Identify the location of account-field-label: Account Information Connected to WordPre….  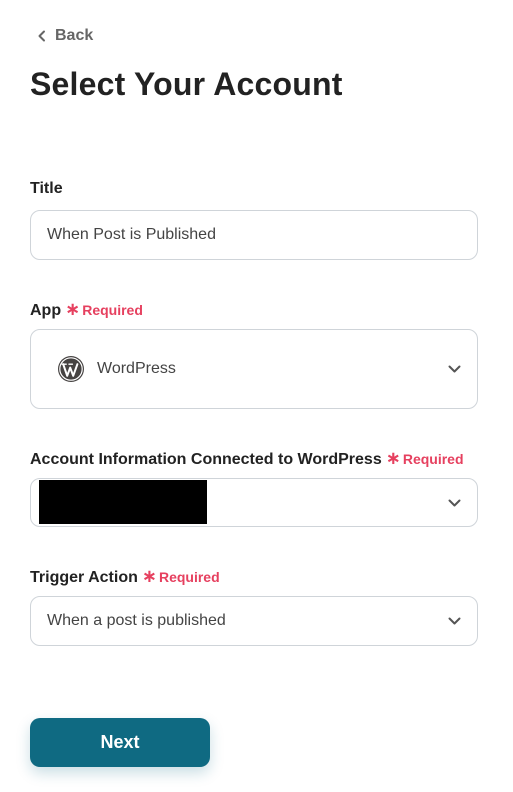
(247, 458).